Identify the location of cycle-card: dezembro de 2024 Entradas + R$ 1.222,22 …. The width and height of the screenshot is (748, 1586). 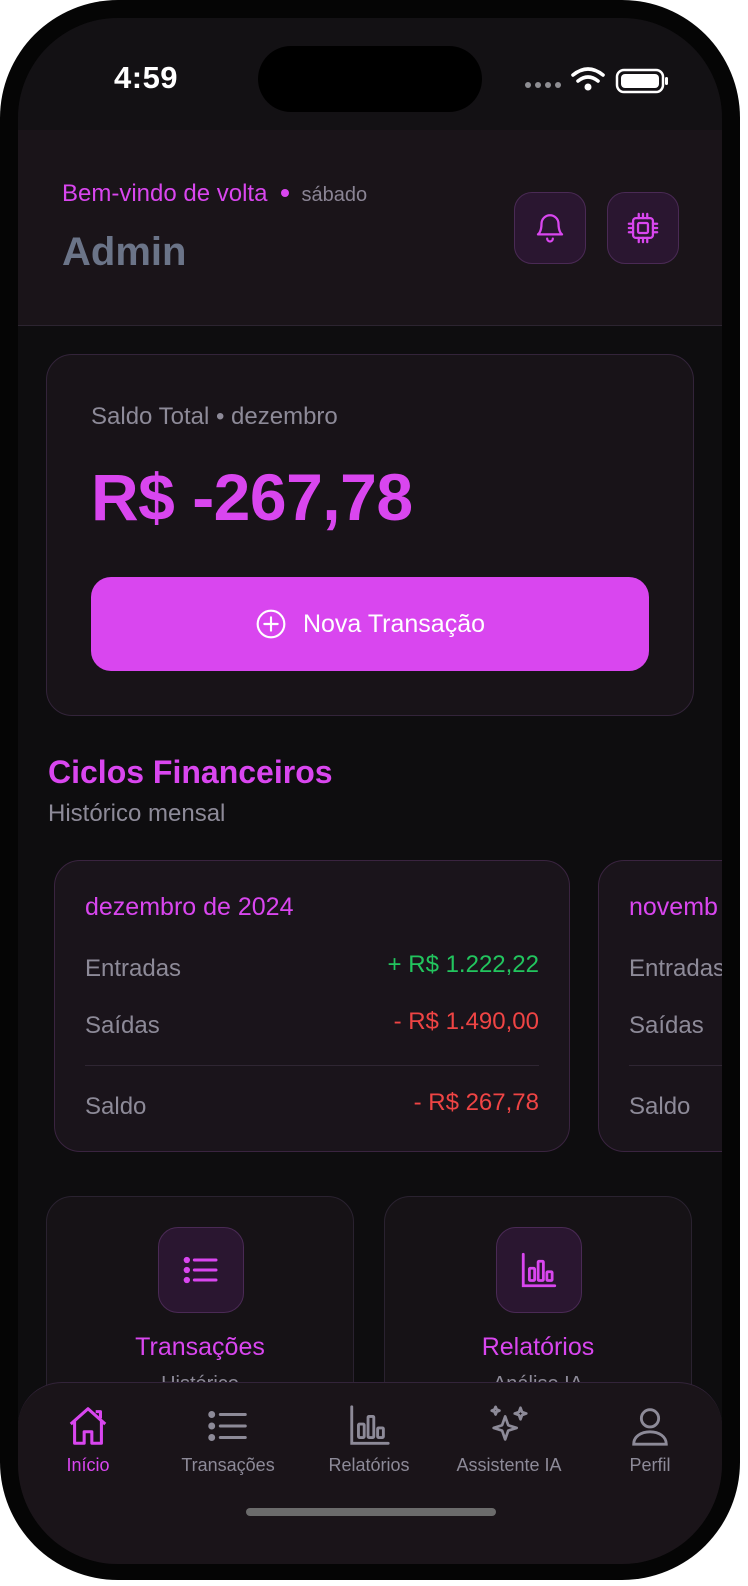
(312, 1006).